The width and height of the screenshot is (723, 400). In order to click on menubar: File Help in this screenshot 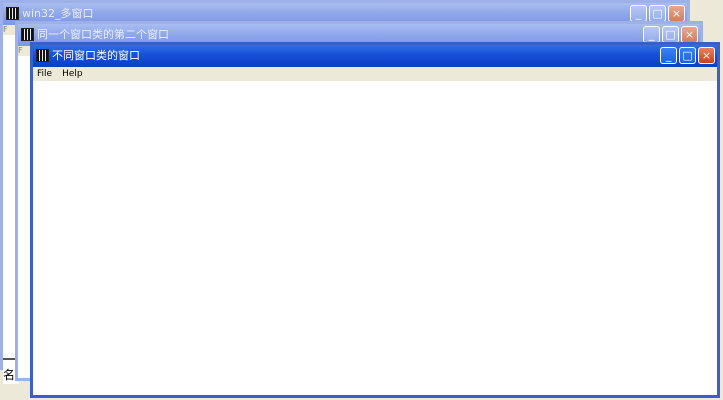, I will do `click(375, 74)`.